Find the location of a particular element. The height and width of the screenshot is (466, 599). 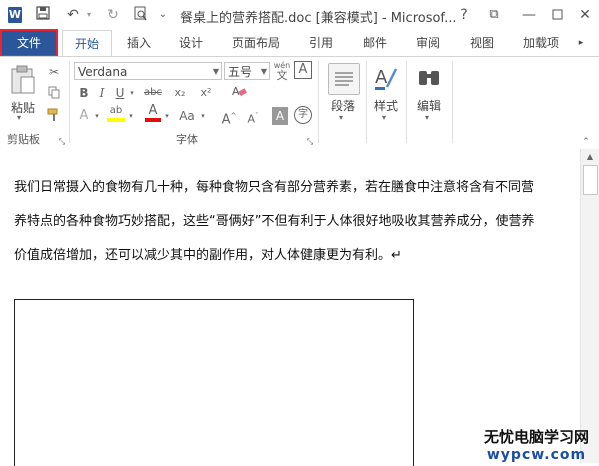

font-color-dropdown-icon: ▾ is located at coordinates (167, 116).